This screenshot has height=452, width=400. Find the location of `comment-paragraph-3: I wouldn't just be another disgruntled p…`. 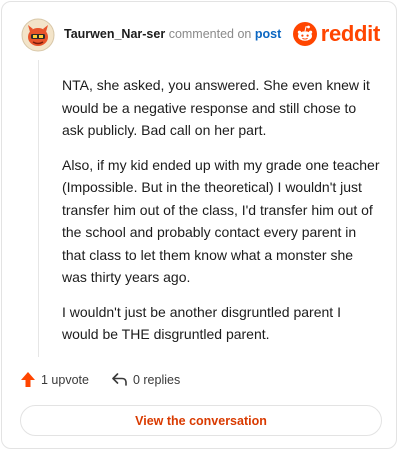

comment-paragraph-3: I wouldn't just be another disgruntled p… is located at coordinates (201, 323).